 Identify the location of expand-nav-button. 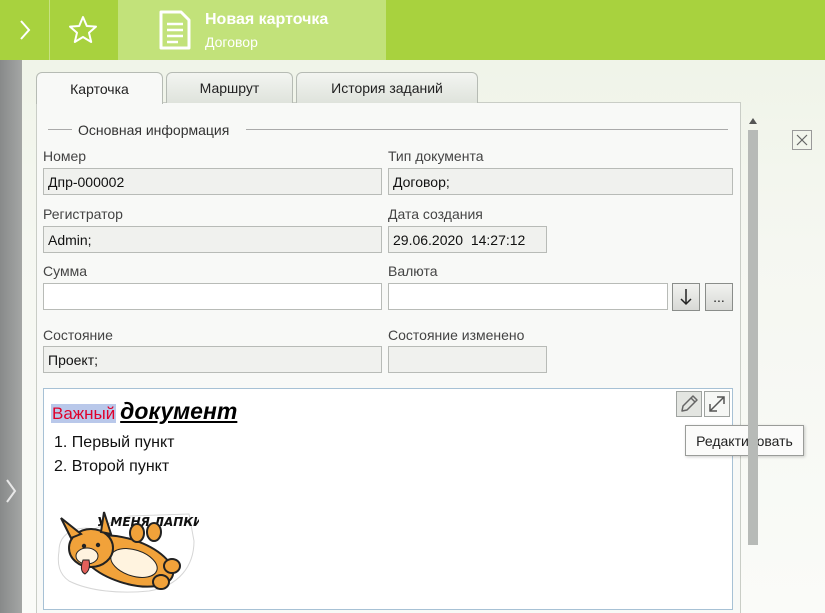
(25, 30).